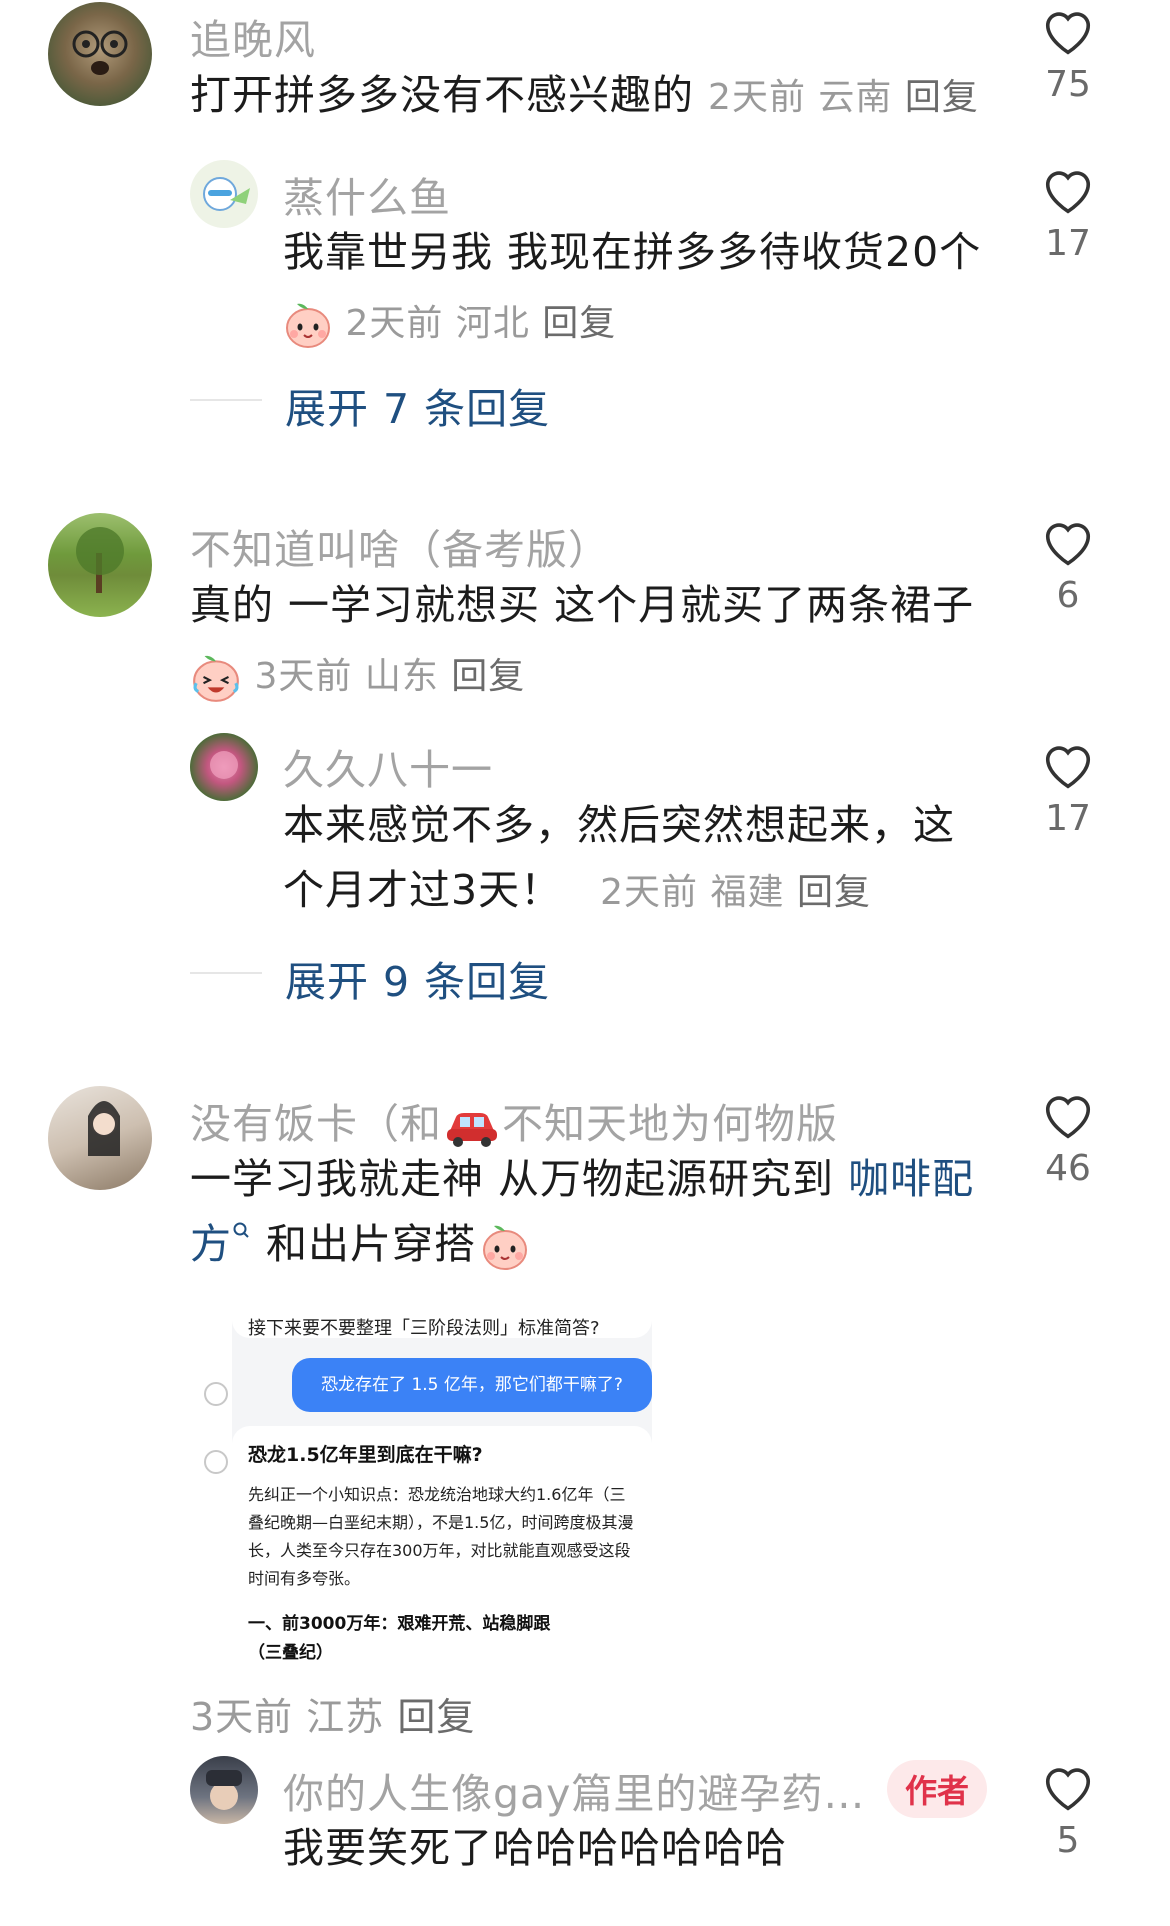  What do you see at coordinates (442, 95) in the screenshot?
I see `comment-body: 打开拼多多没有不感兴趣的` at bounding box center [442, 95].